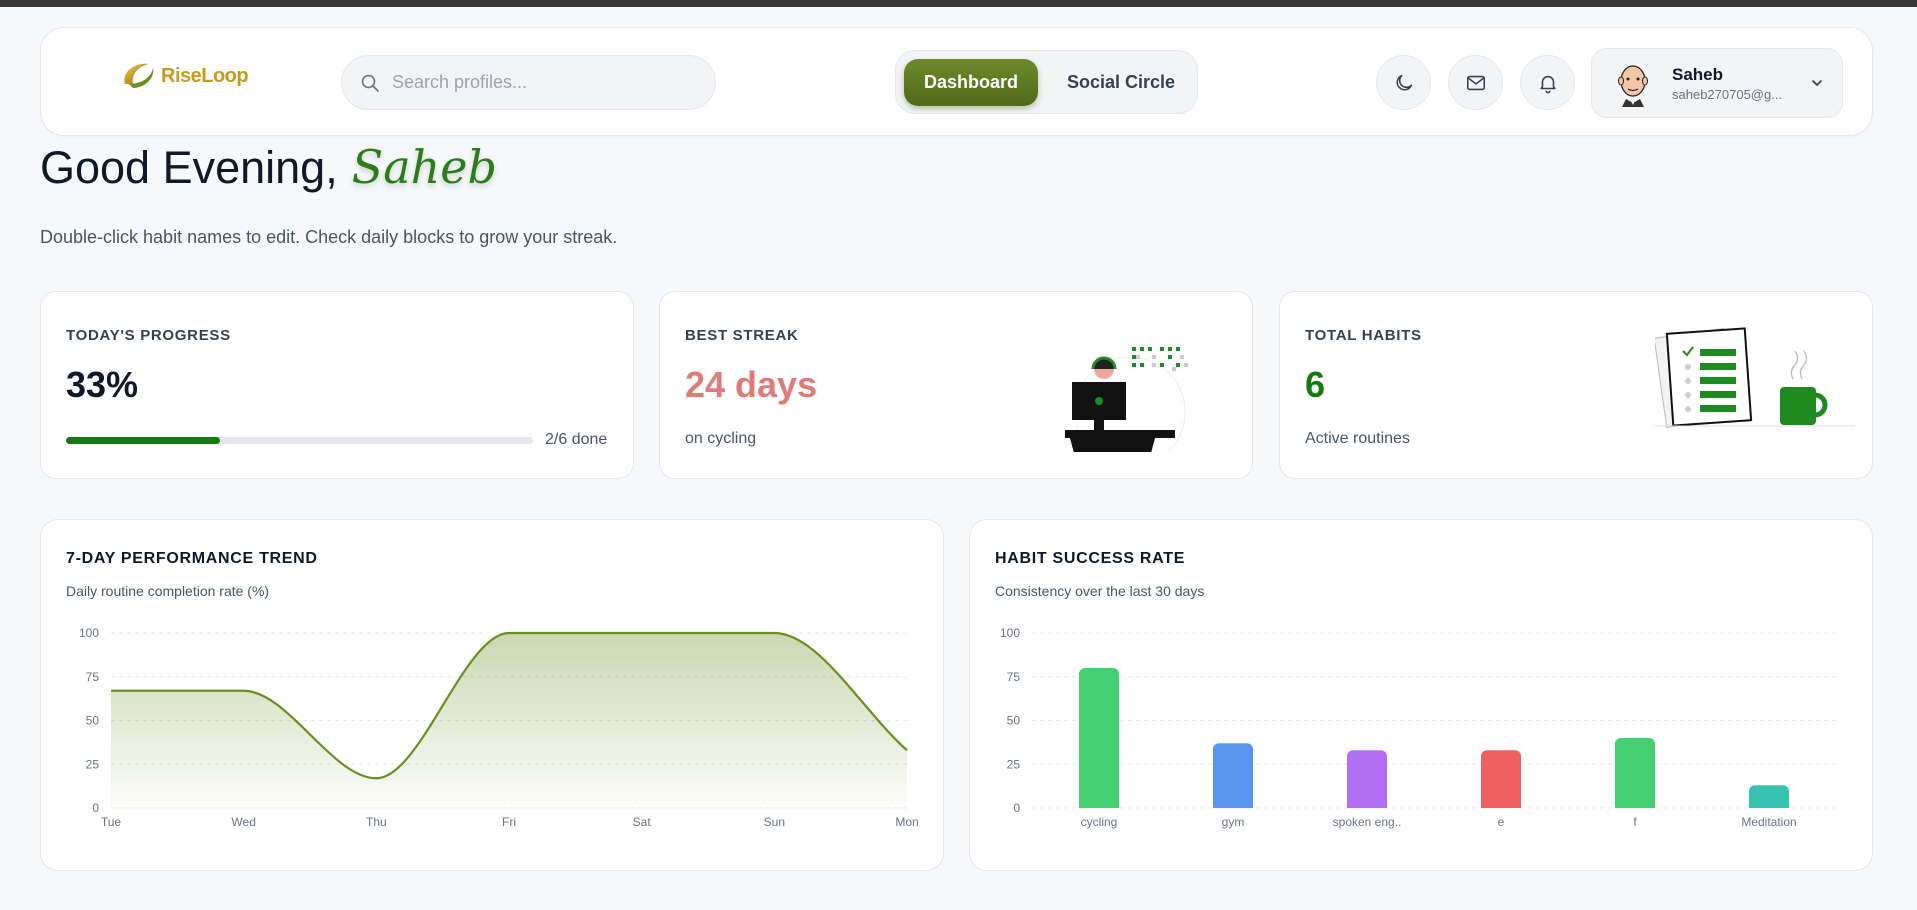 This screenshot has width=1917, height=910. What do you see at coordinates (509, 720) in the screenshot?
I see `trend-area` at bounding box center [509, 720].